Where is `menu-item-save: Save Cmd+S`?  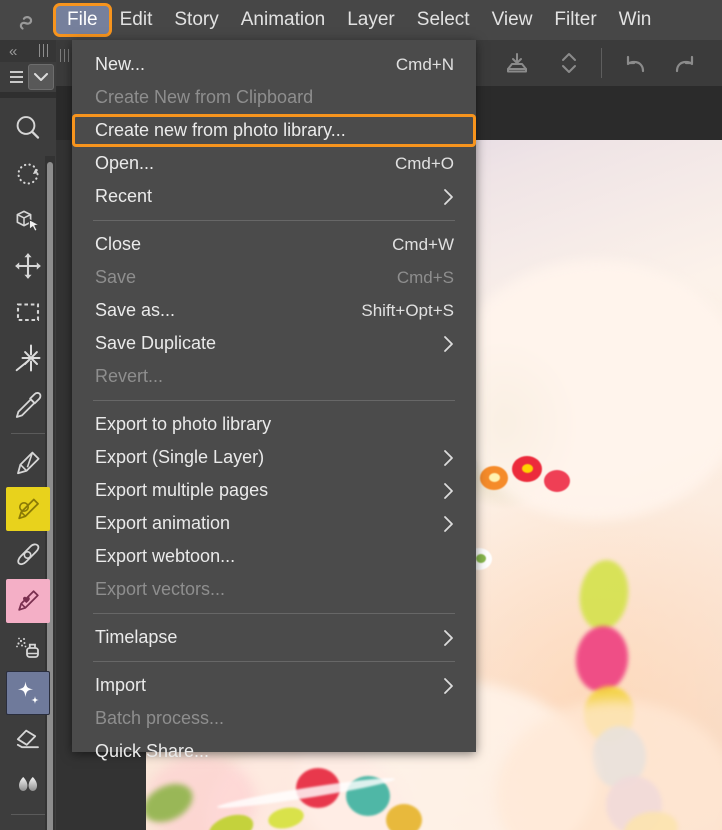
menu-item-save: Save Cmd+S is located at coordinates (274, 277).